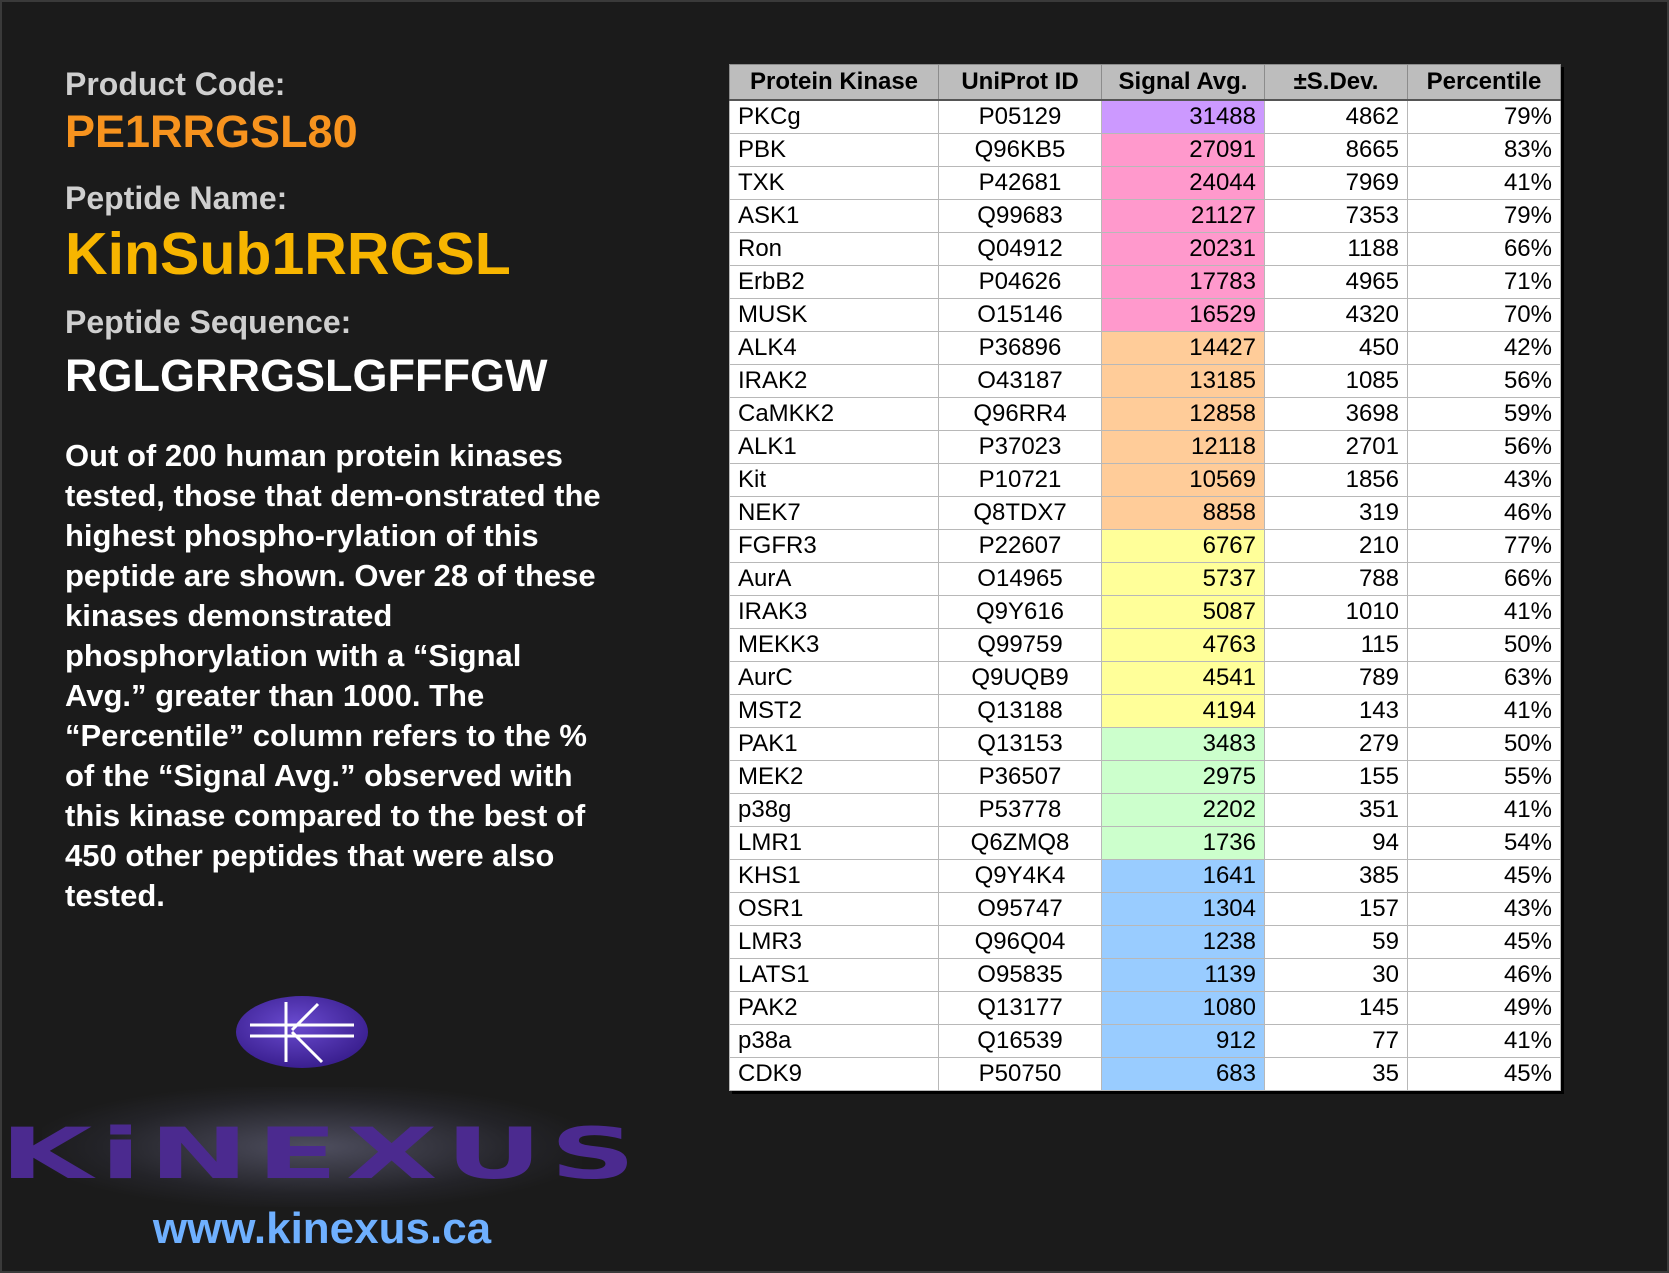  What do you see at coordinates (1336, 1008) in the screenshot?
I see `cell-std-dev: 145` at bounding box center [1336, 1008].